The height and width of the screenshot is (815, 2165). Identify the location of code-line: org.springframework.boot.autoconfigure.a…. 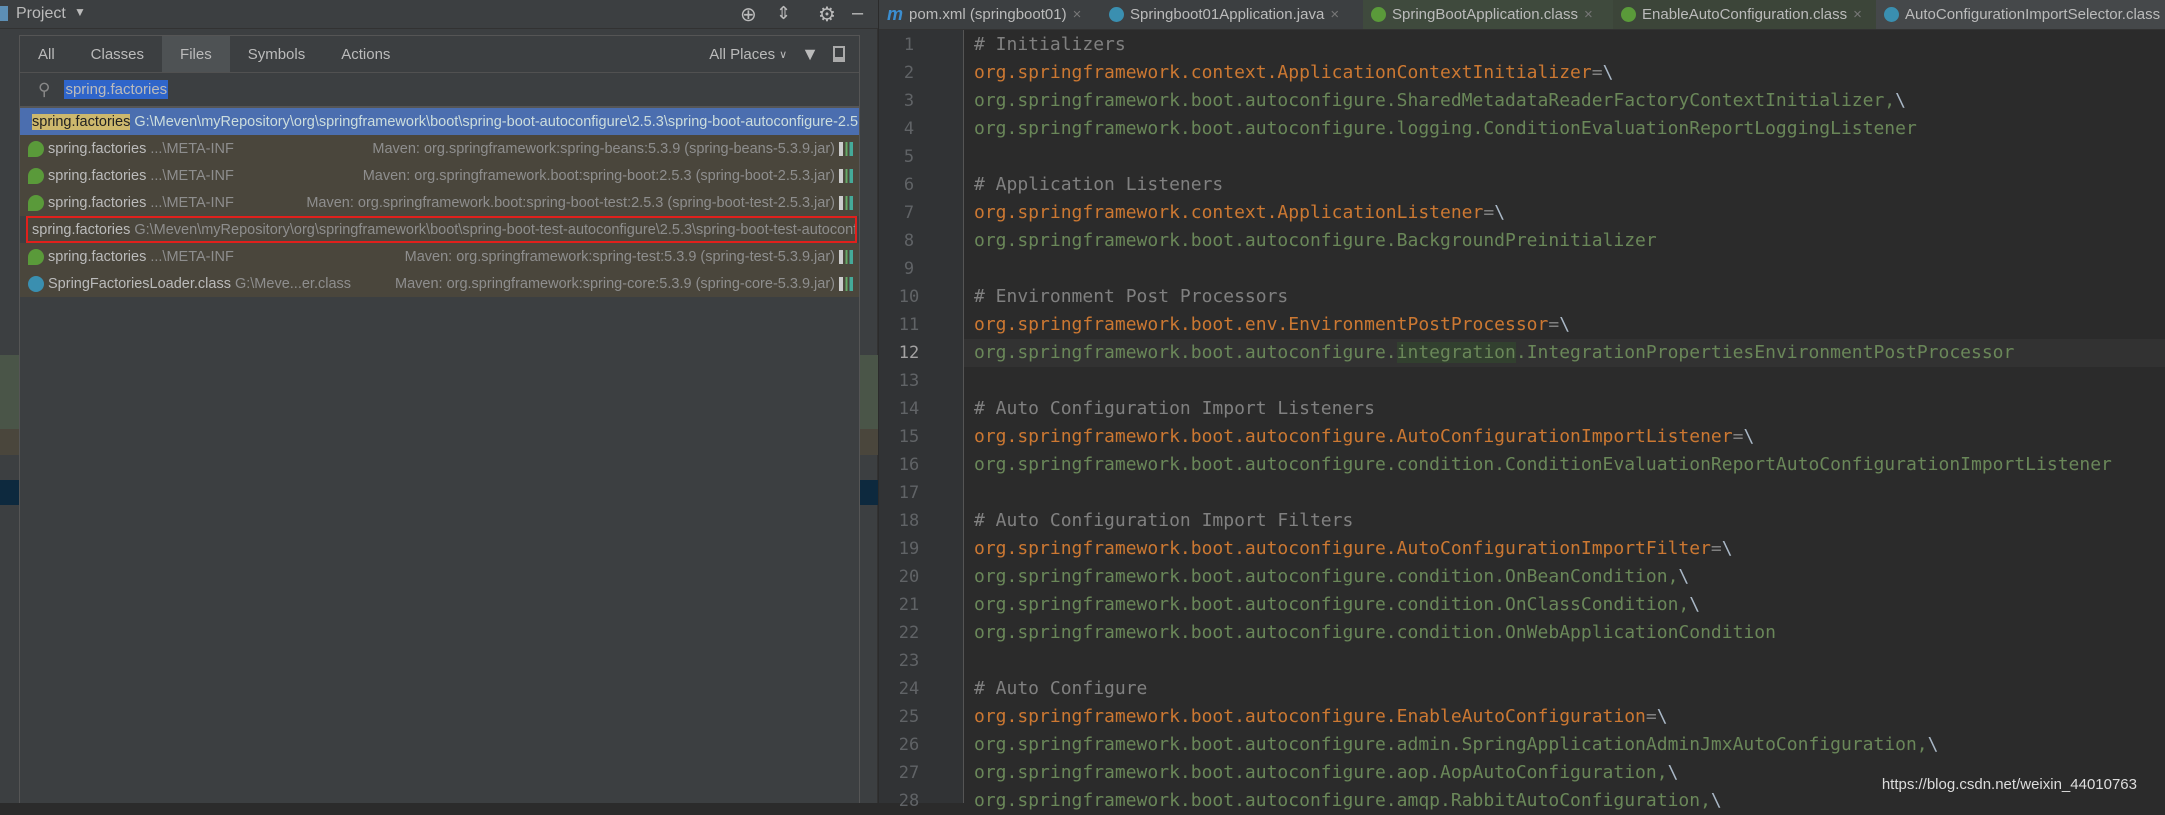
(1564, 745).